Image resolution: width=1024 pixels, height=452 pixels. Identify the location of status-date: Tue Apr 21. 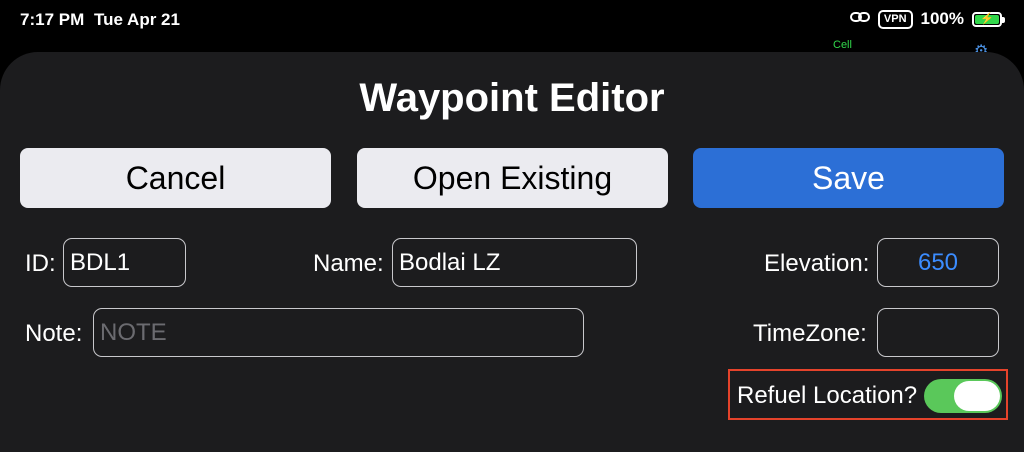
(137, 19).